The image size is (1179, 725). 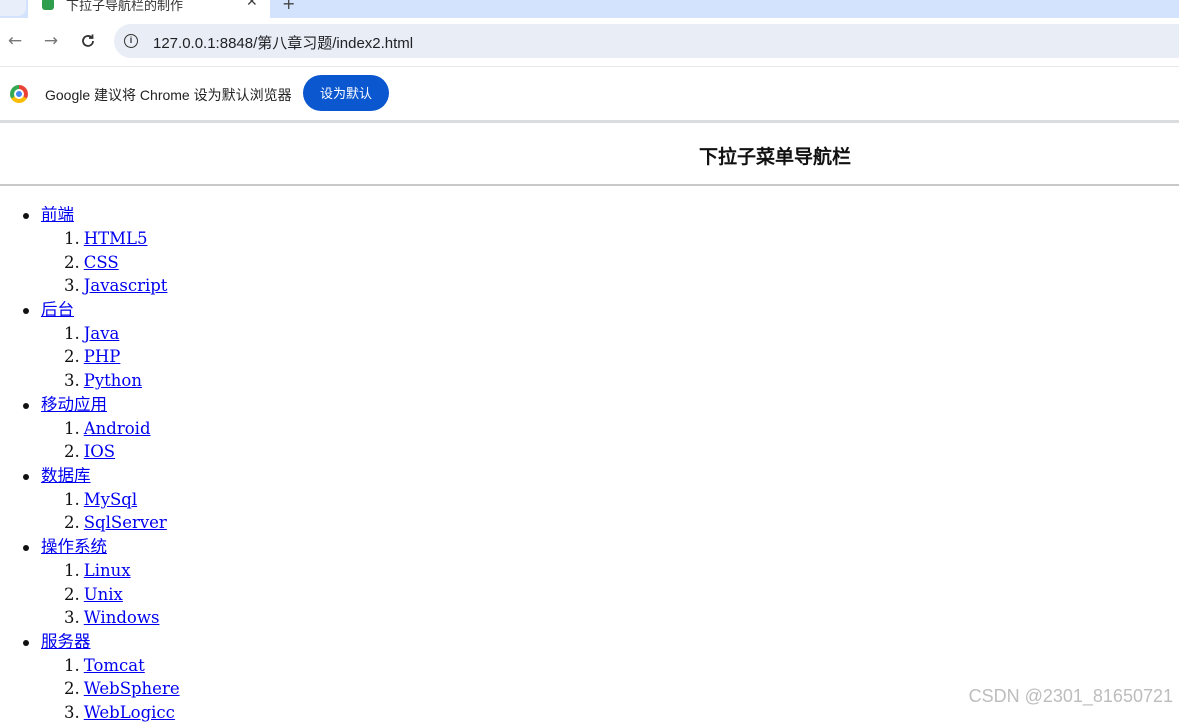 I want to click on reload-icon, so click(x=88, y=41).